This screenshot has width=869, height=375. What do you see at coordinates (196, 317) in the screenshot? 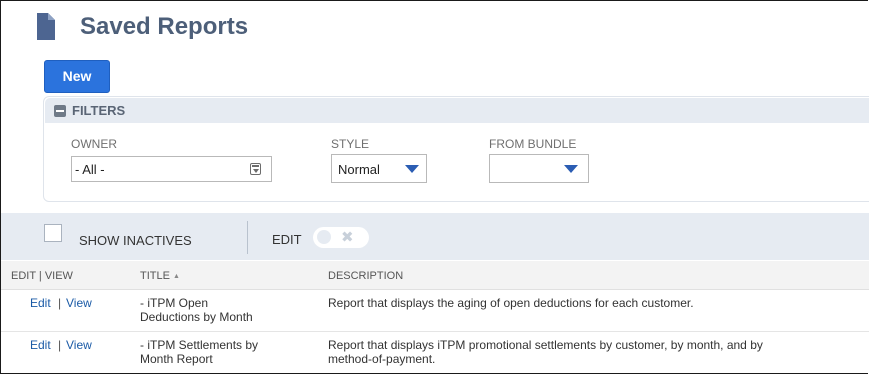
I see `report-title-line: Deductions by Month` at bounding box center [196, 317].